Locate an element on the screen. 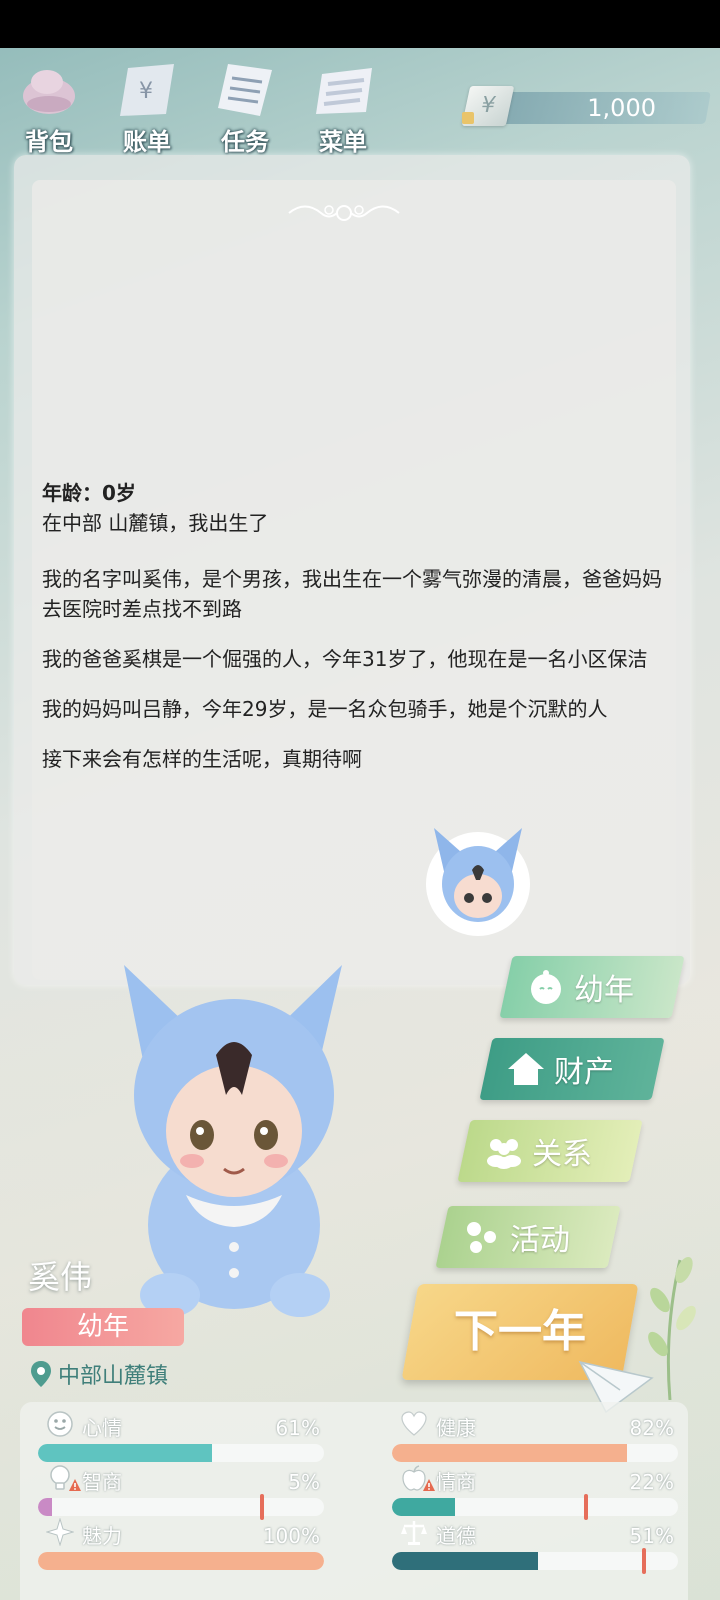 This screenshot has height=1600, width=720. location-row: 中部山麓镇 is located at coordinates (99, 1374).